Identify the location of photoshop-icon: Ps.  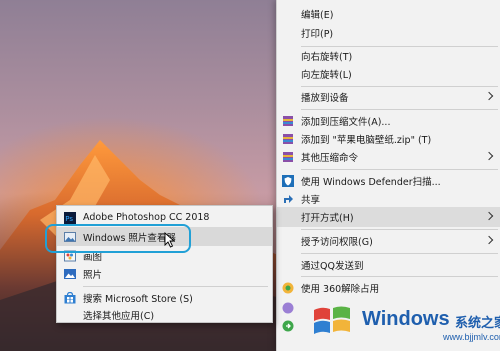
(70, 217).